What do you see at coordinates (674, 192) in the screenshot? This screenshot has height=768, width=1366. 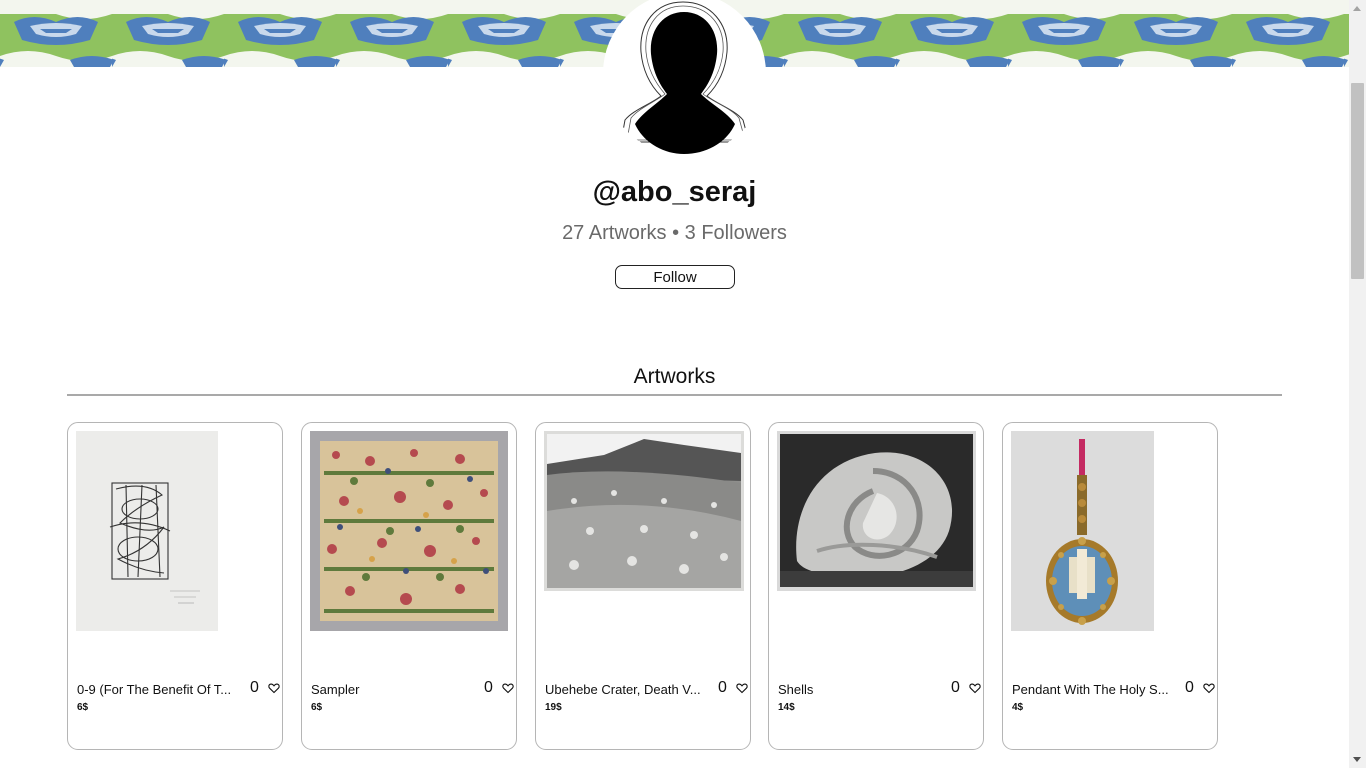 I see `profile-username: @abo_seraj` at bounding box center [674, 192].